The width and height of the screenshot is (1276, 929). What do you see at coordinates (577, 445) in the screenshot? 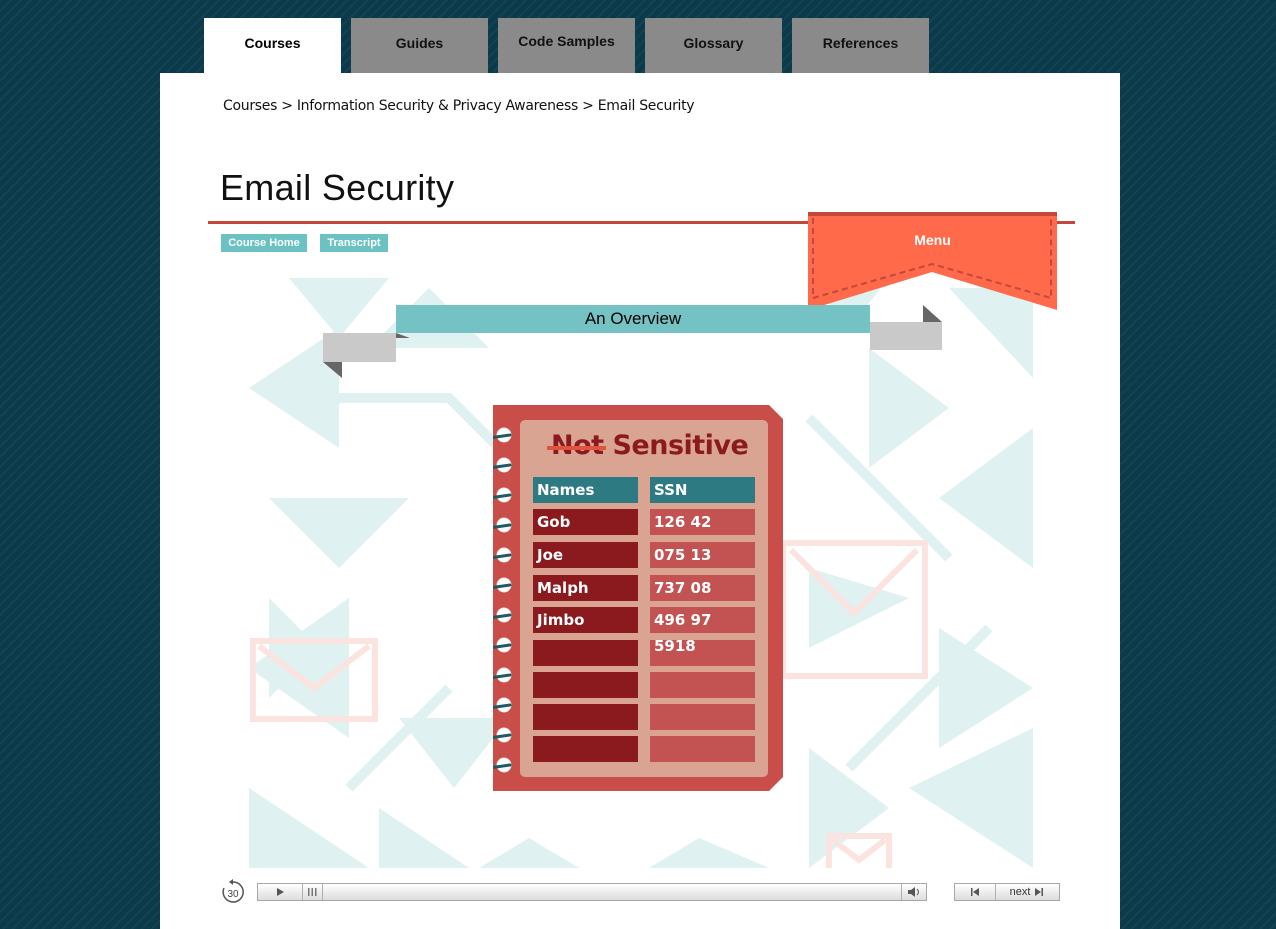
I see `struck-word: Not` at bounding box center [577, 445].